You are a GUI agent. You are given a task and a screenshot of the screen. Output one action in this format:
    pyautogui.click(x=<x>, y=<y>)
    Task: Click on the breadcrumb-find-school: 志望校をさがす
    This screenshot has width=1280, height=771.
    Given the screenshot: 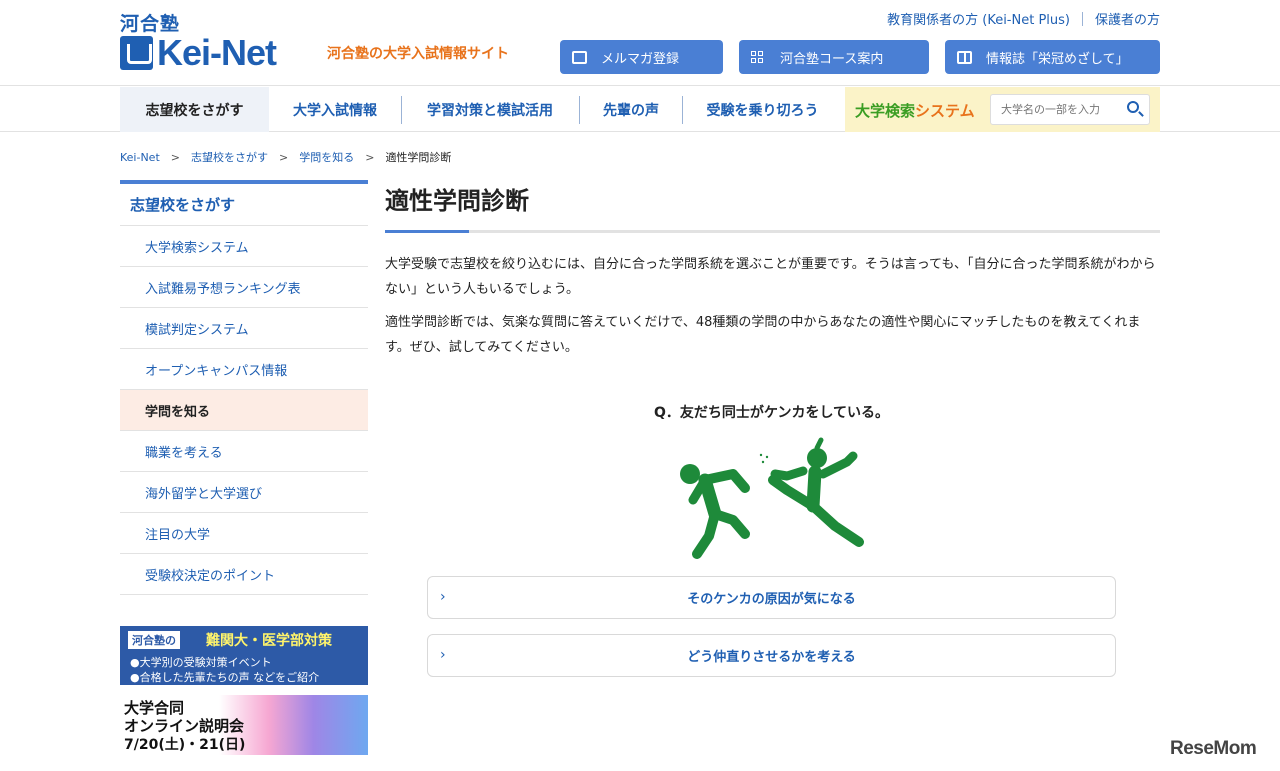 What is the action you would take?
    pyautogui.click(x=229, y=157)
    